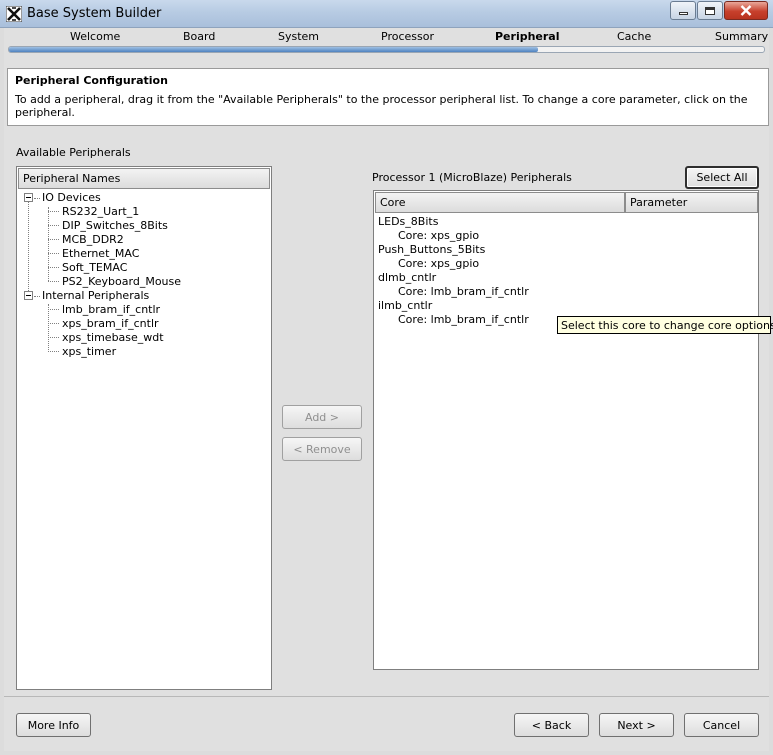 This screenshot has width=773, height=755. Describe the element at coordinates (472, 177) in the screenshot. I see `processor-peripherals-label: Processor 1 (MicroBlaze) Peripherals` at that location.